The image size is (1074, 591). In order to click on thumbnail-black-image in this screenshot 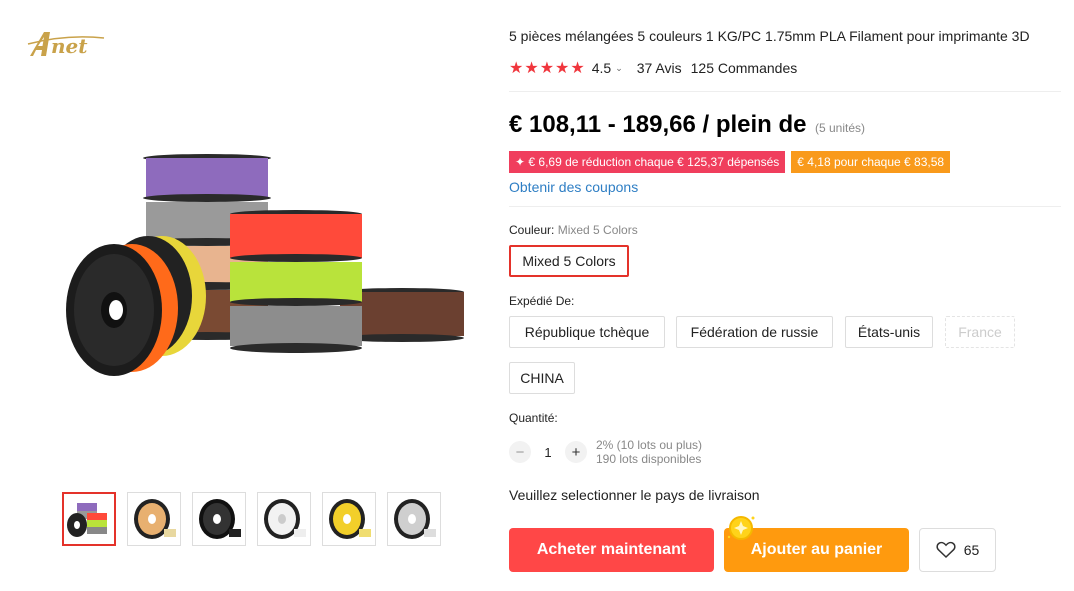, I will do `click(220, 519)`.